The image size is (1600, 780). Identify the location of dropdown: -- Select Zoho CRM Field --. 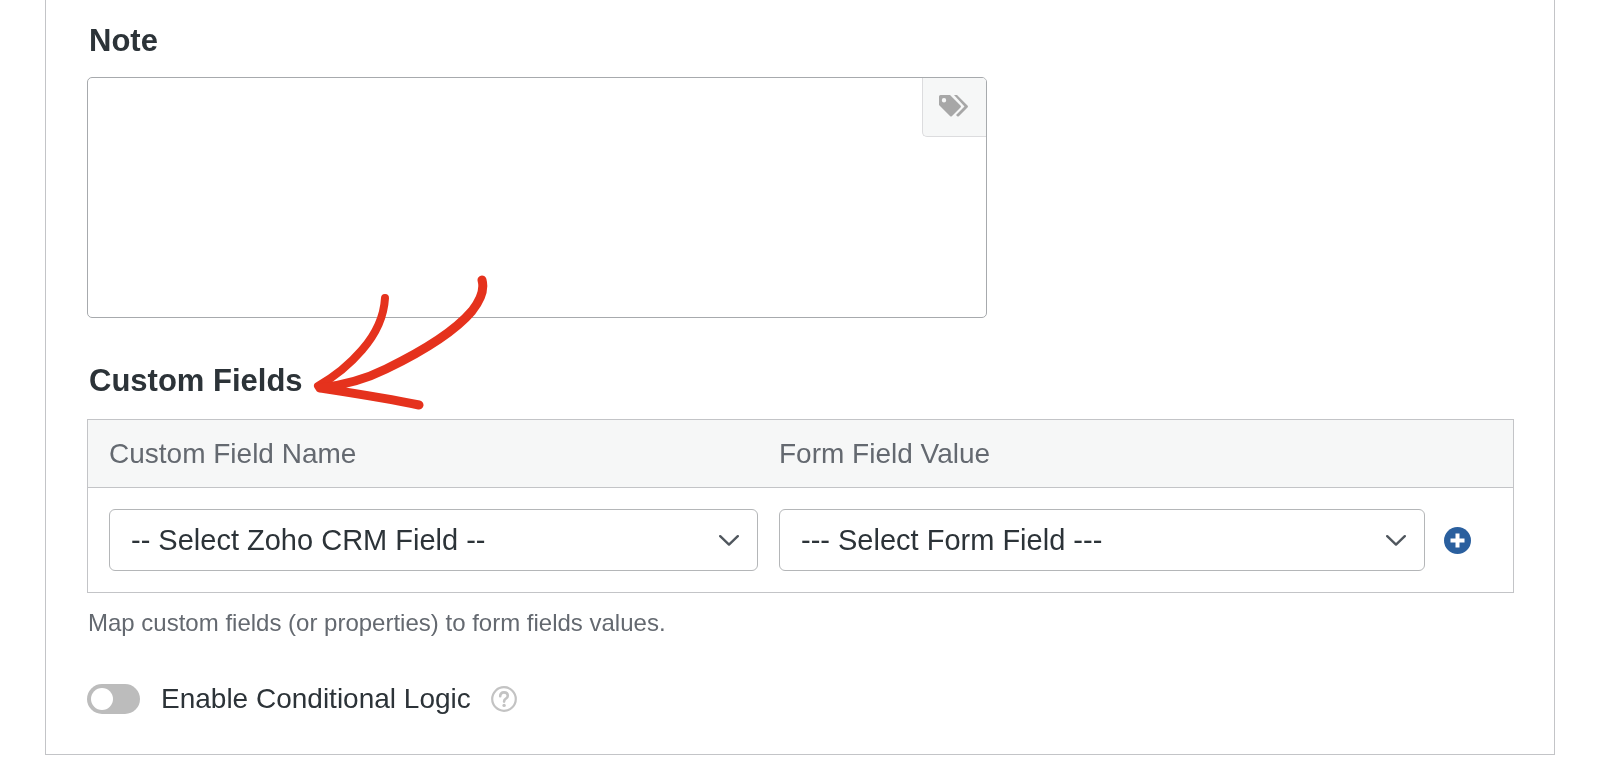
(433, 540).